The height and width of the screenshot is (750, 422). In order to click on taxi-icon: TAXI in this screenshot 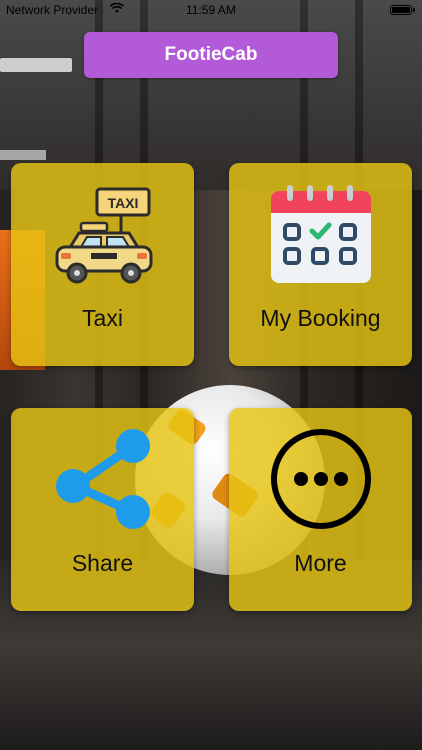, I will do `click(103, 237)`.